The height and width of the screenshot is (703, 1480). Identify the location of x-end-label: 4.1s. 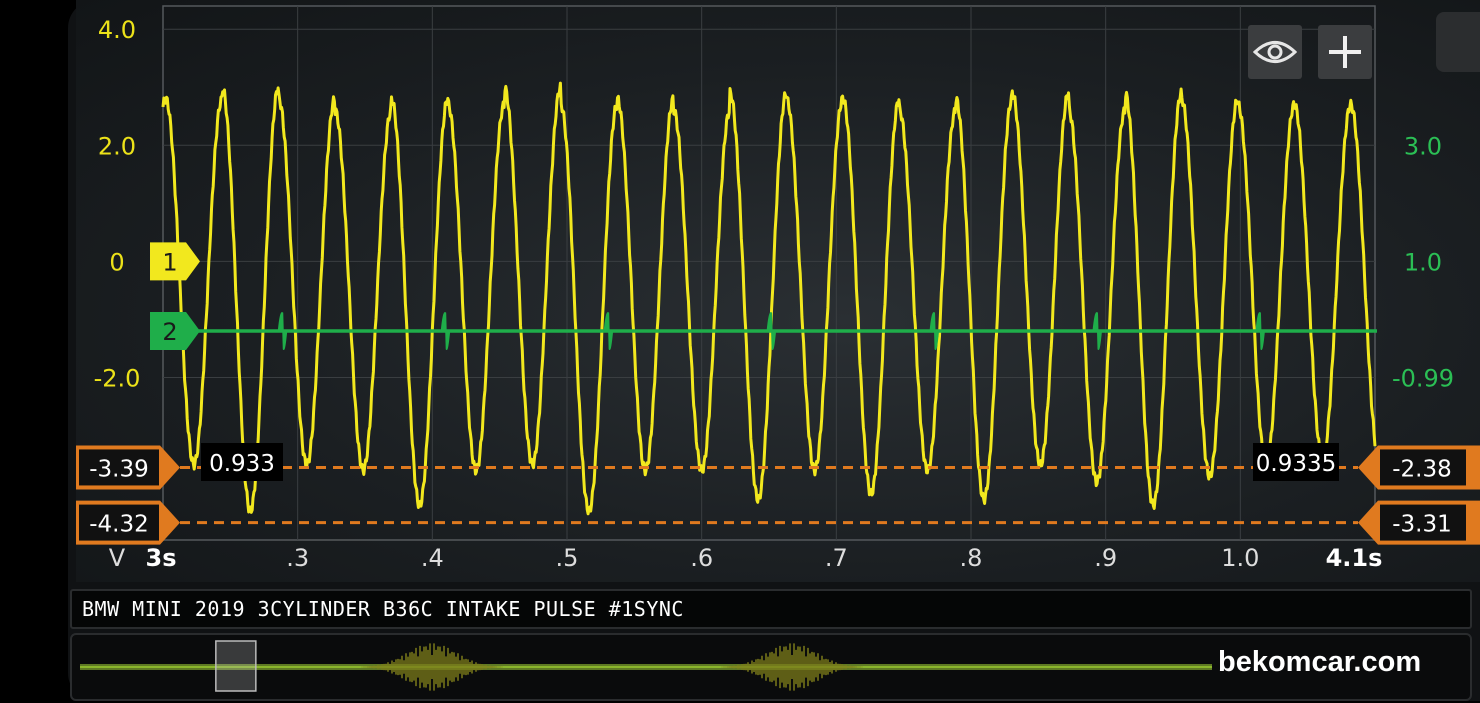
(1354, 558).